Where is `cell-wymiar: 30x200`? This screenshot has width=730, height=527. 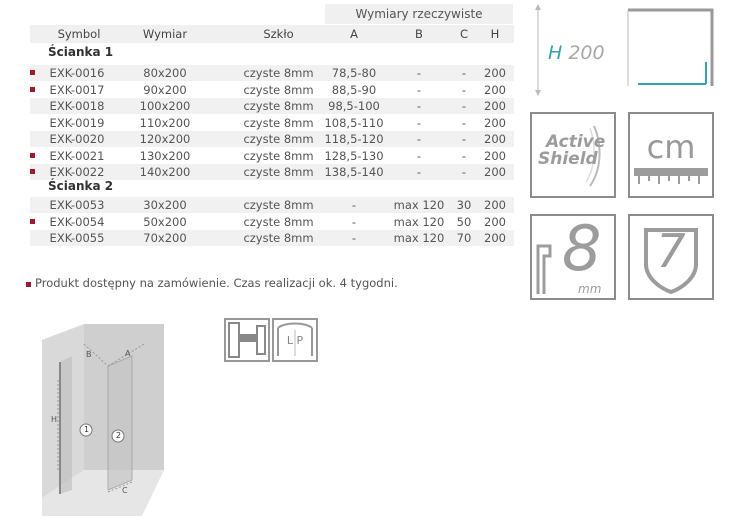
cell-wymiar: 30x200 is located at coordinates (165, 205).